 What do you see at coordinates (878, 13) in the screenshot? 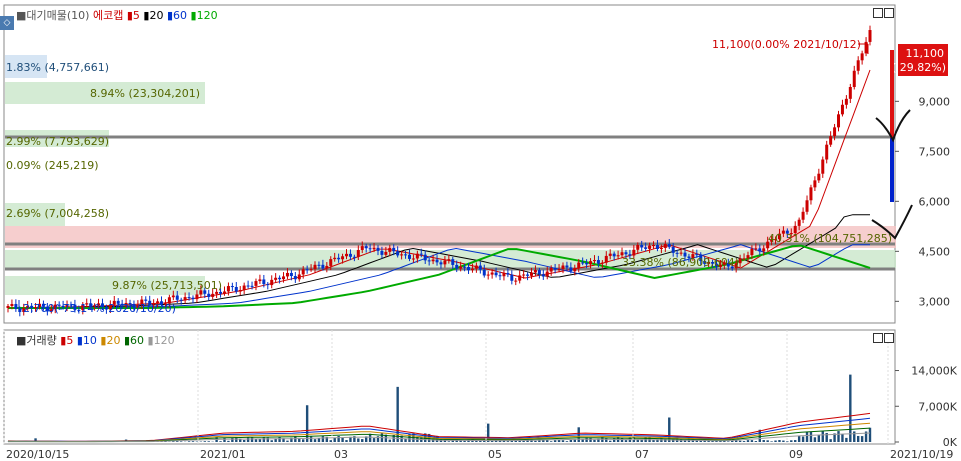
I see `price-panel-minimize-icon` at bounding box center [878, 13].